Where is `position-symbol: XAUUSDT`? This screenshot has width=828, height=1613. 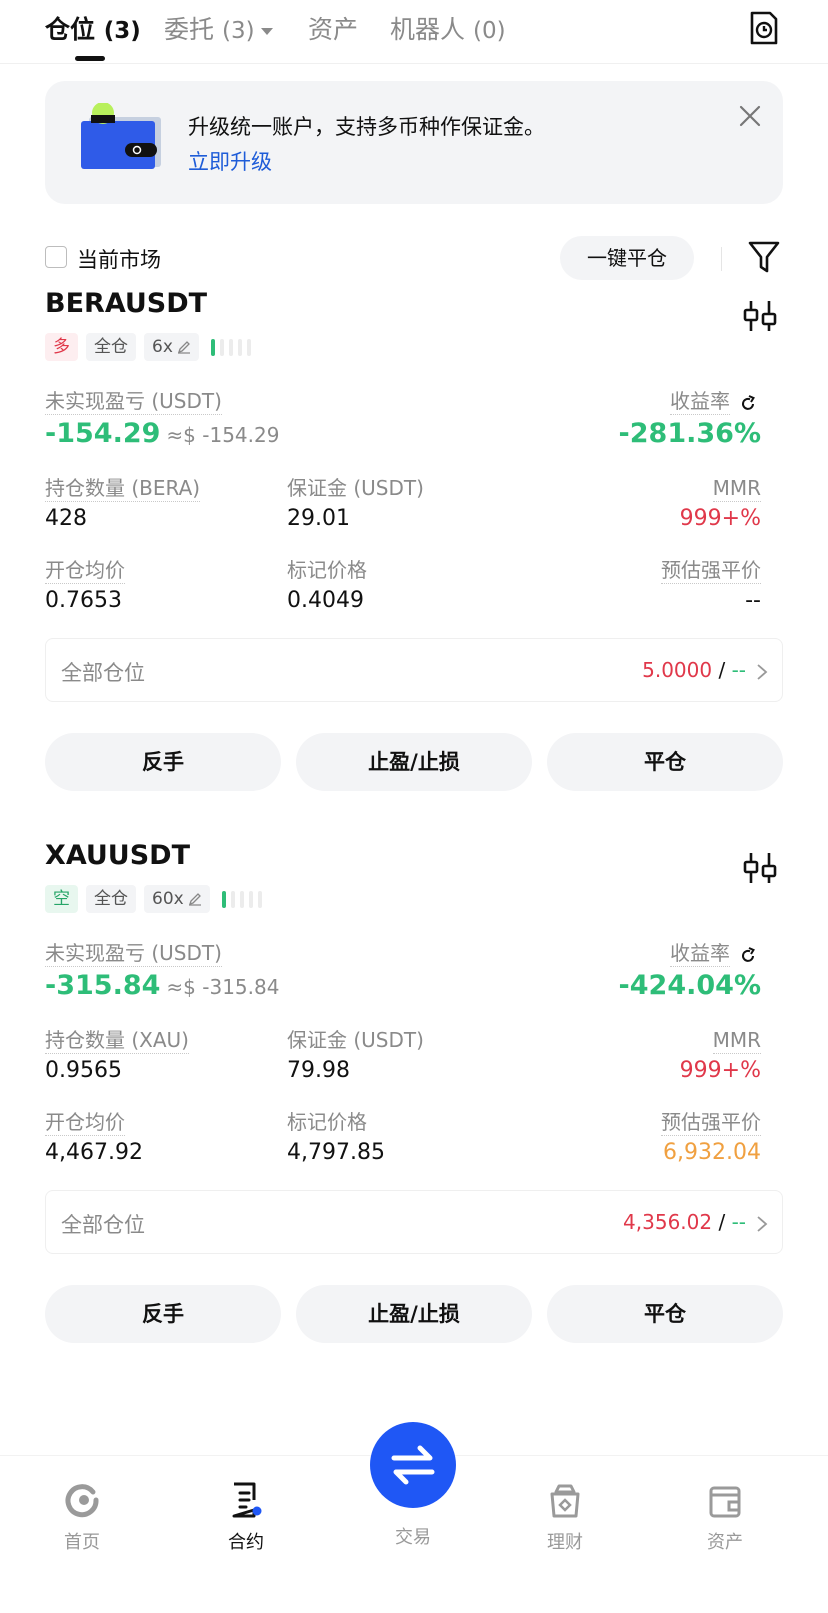 position-symbol: XAUUSDT is located at coordinates (117, 855).